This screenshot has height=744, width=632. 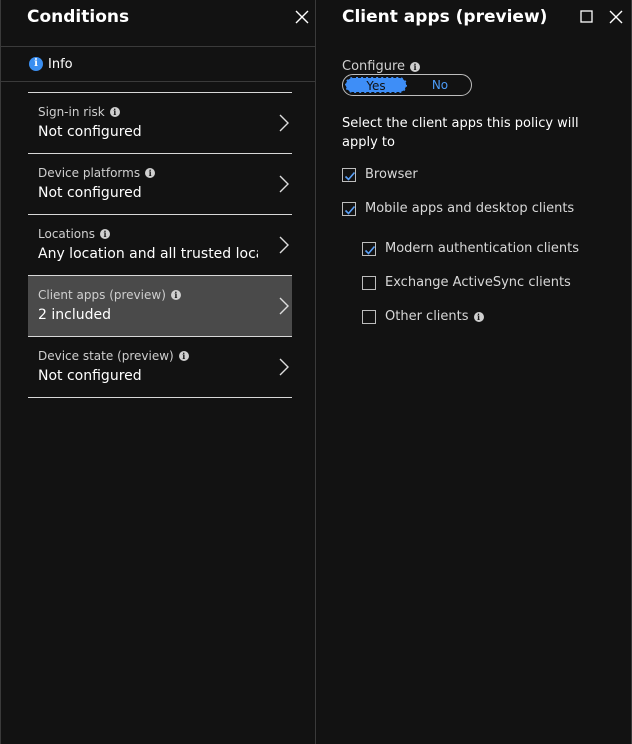 I want to click on conditions-title: Conditions, so click(x=78, y=17).